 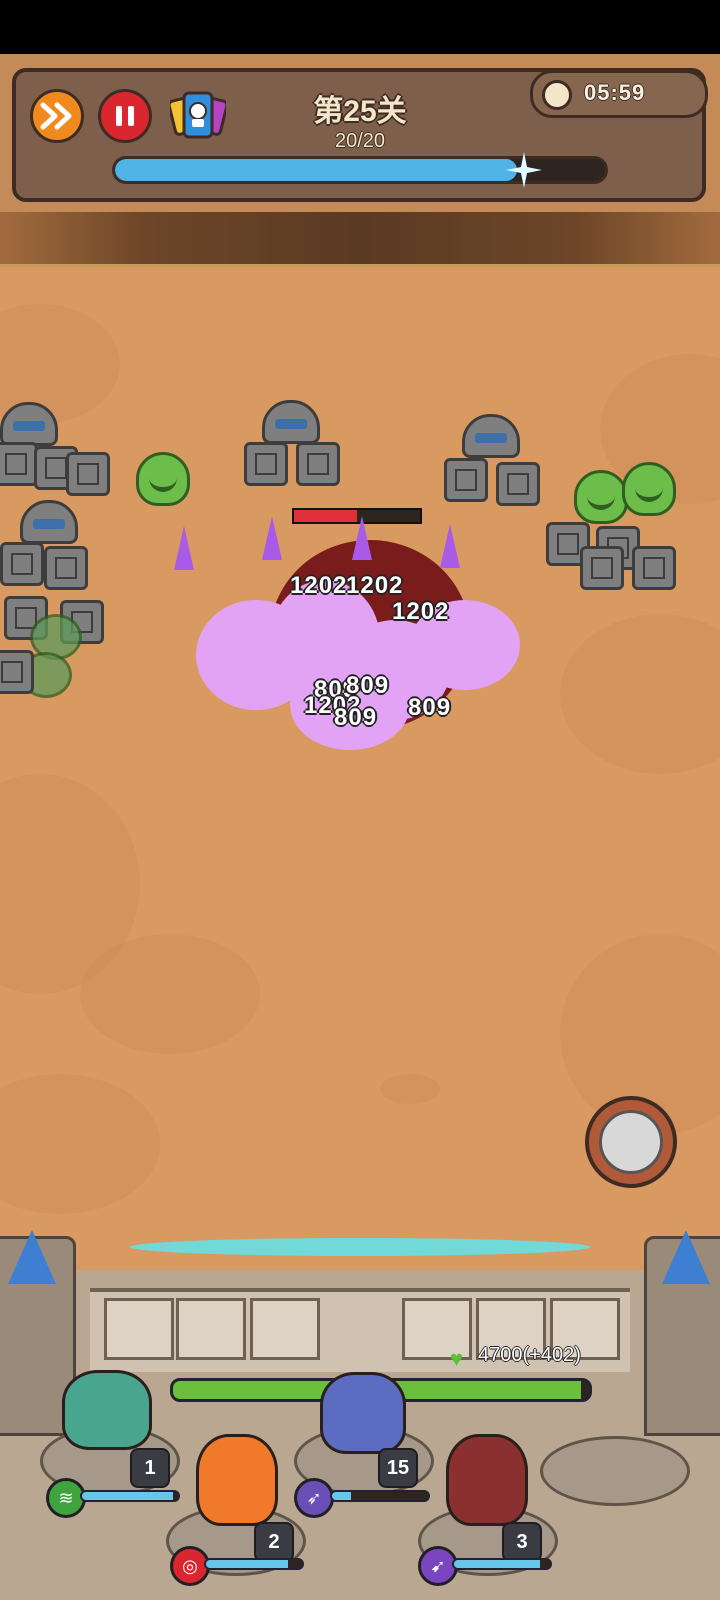 I want to click on pause-button, so click(x=125, y=116).